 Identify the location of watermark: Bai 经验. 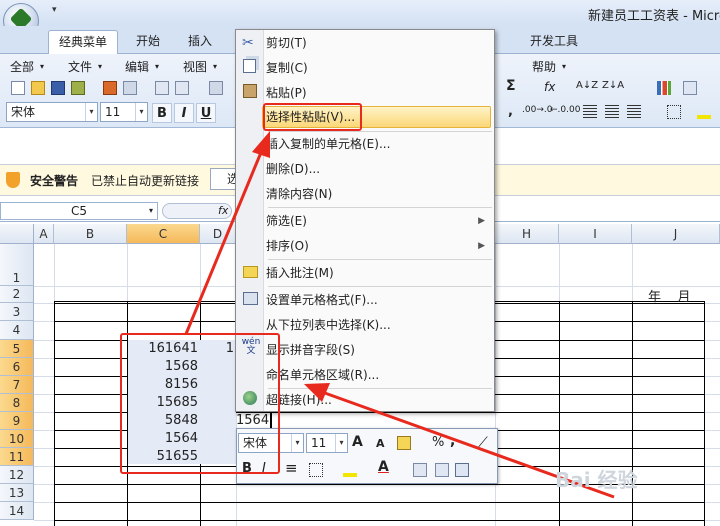
(596, 480).